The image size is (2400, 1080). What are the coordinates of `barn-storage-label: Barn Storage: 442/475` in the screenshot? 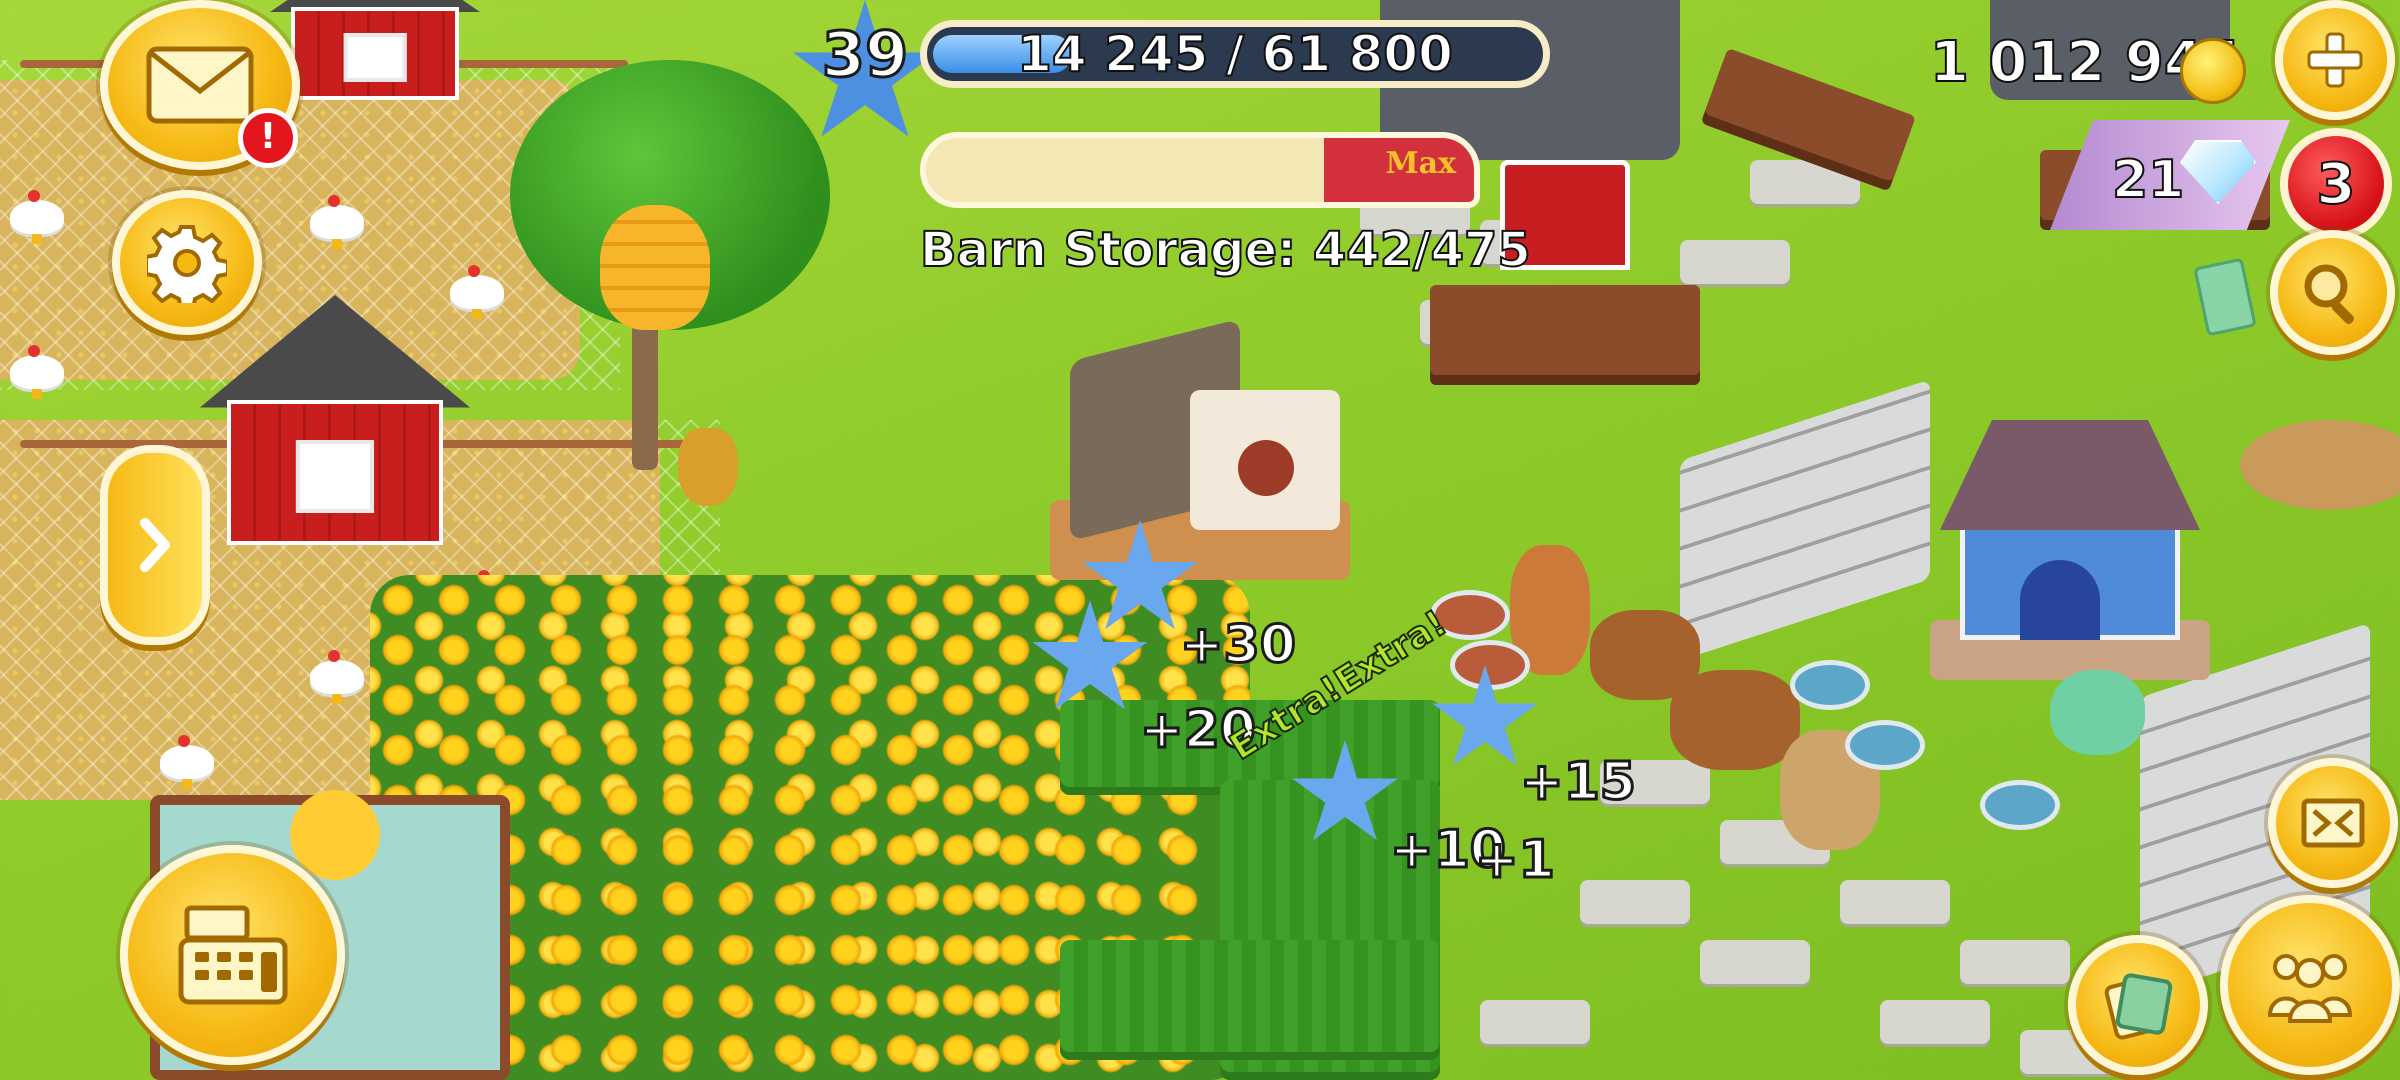 It's located at (1225, 250).